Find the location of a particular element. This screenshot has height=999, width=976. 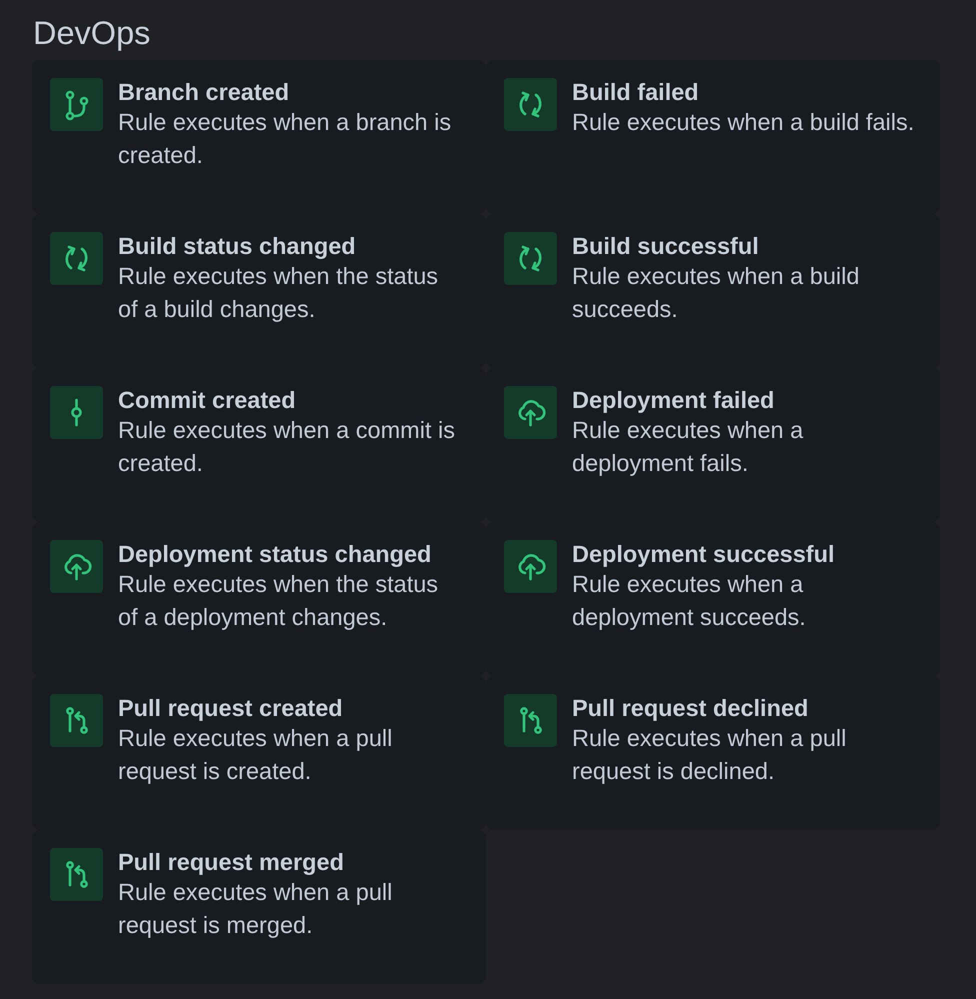

trigger-title: Pull request declined is located at coordinates (691, 708).